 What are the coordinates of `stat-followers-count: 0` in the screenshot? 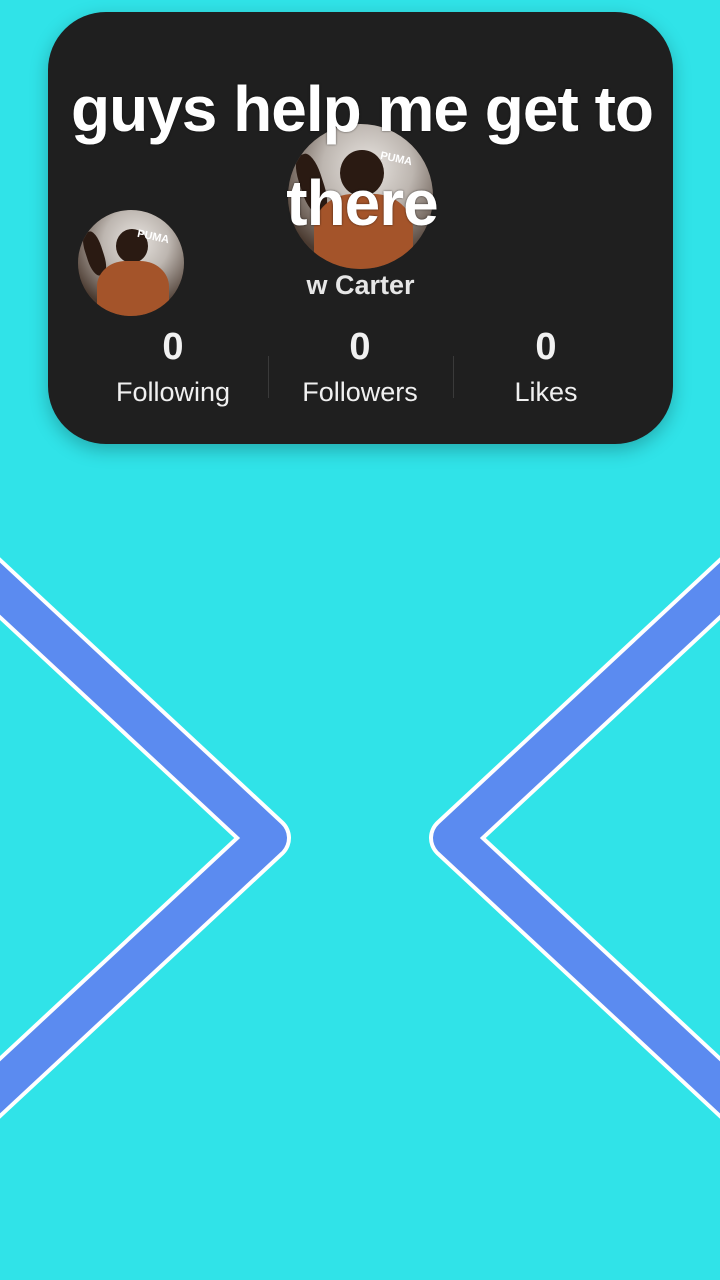 It's located at (360, 347).